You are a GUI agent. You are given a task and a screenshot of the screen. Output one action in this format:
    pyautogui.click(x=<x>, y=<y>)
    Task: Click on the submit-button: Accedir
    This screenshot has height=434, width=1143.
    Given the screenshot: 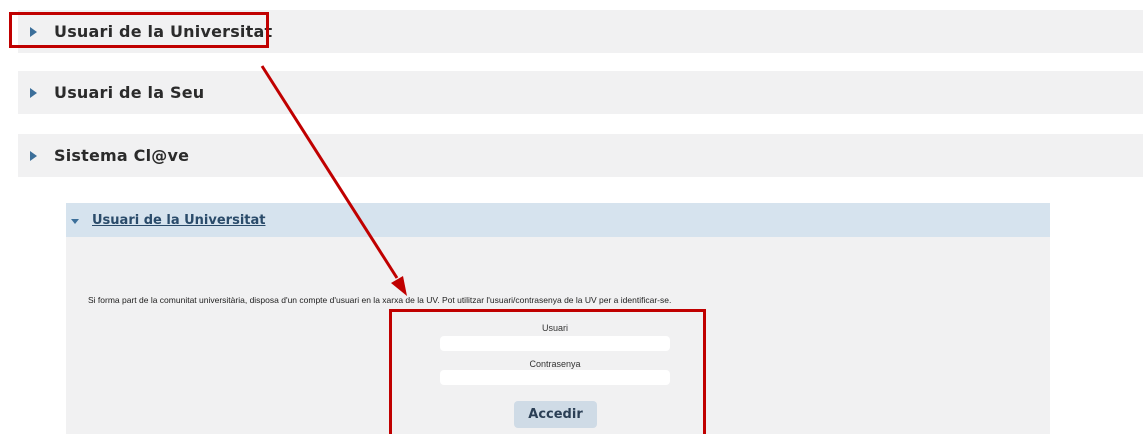 What is the action you would take?
    pyautogui.click(x=555, y=414)
    